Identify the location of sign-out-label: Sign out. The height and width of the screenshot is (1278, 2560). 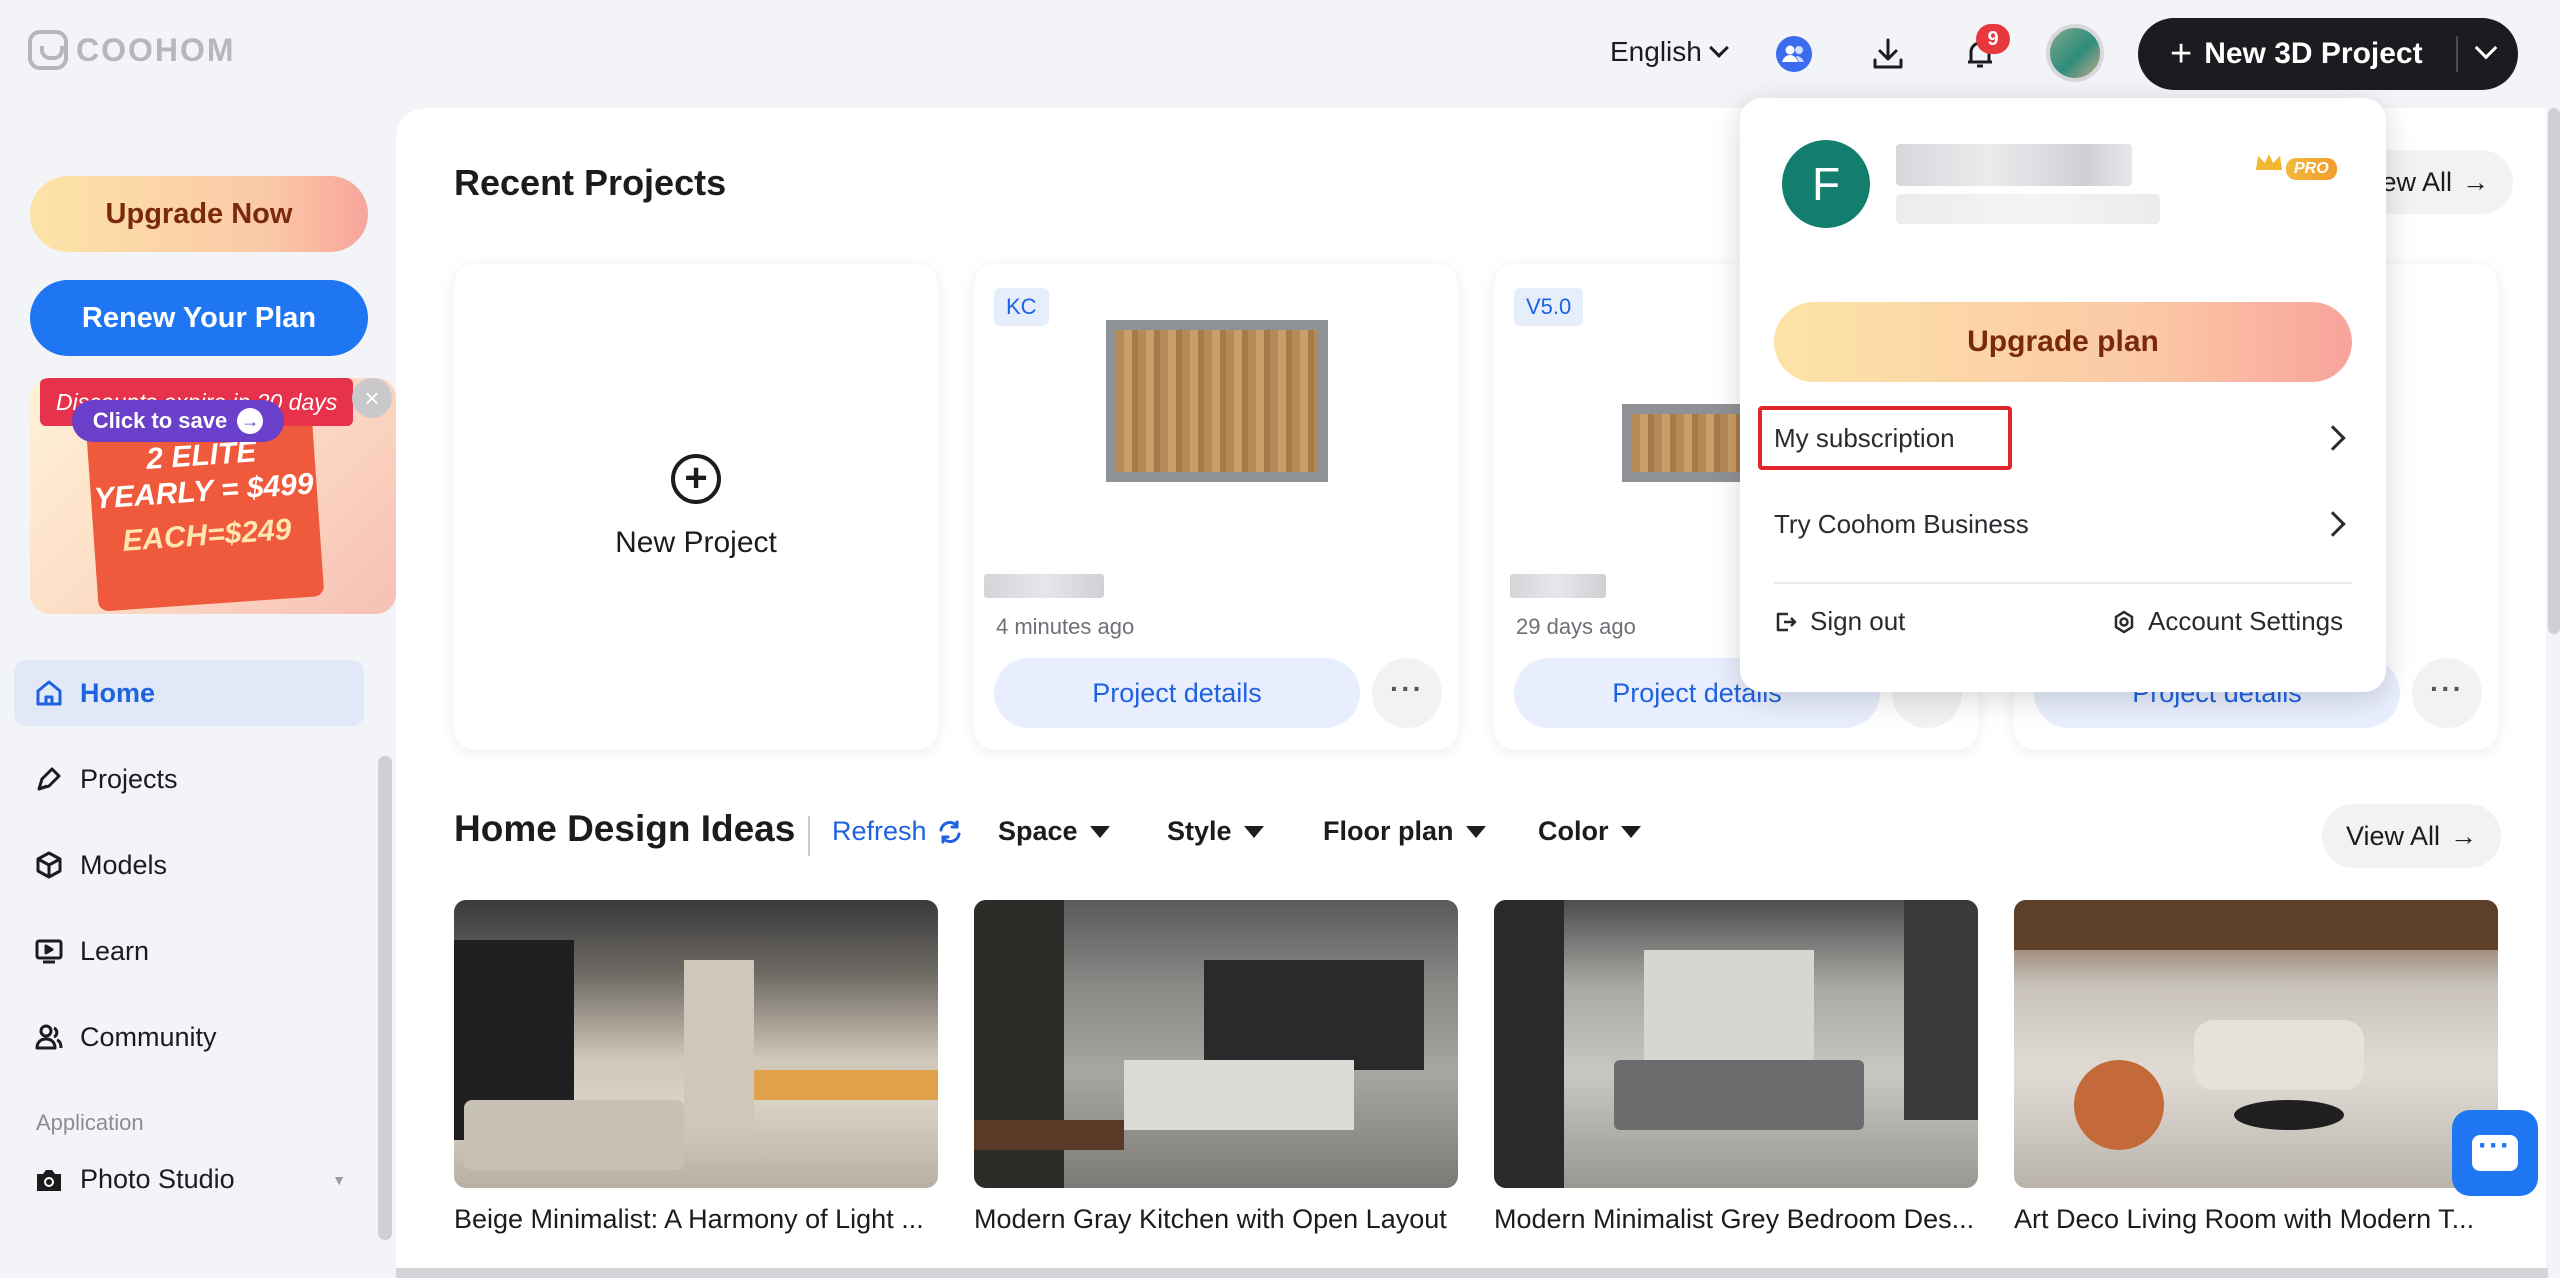
(1858, 621).